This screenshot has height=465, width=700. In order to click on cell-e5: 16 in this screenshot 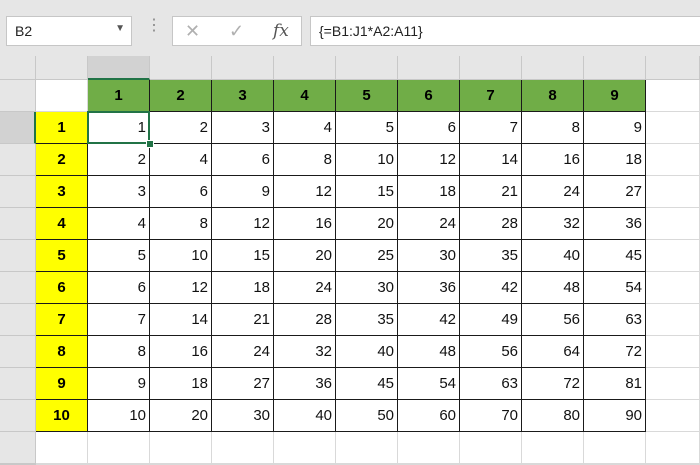, I will do `click(305, 224)`.